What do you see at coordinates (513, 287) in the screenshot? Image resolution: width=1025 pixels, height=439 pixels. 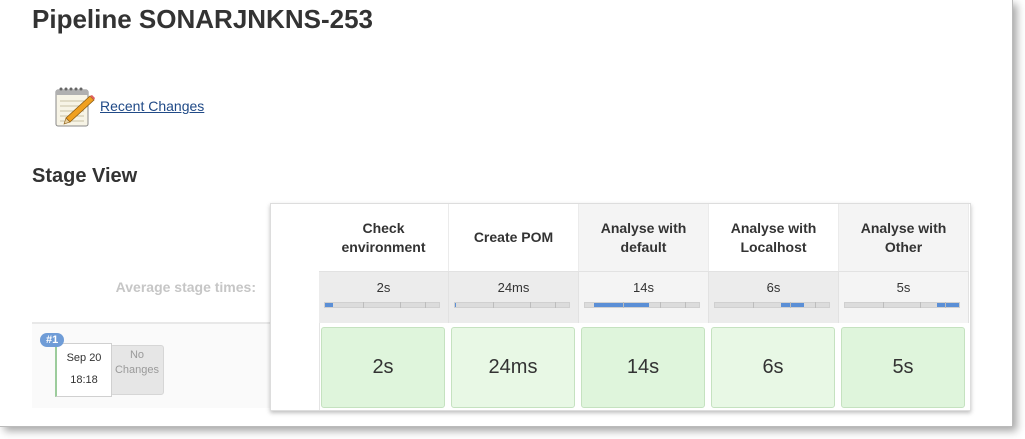 I see `stage-average-time: 24ms` at bounding box center [513, 287].